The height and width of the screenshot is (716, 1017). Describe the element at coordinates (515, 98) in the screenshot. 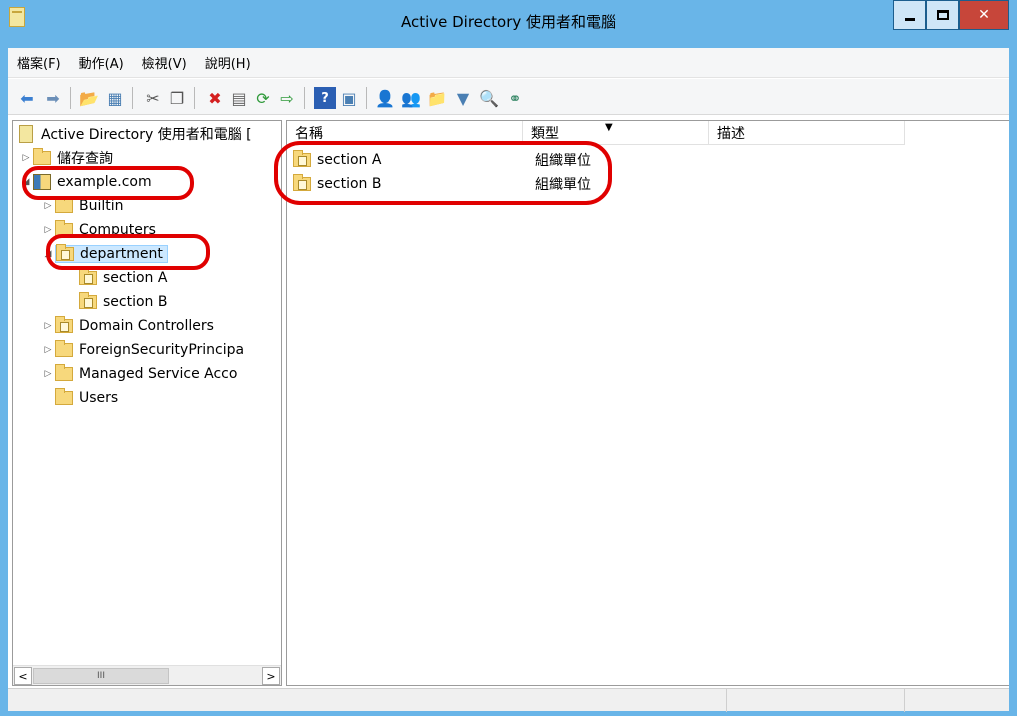

I see `add-to-group-icon: ⚭` at that location.